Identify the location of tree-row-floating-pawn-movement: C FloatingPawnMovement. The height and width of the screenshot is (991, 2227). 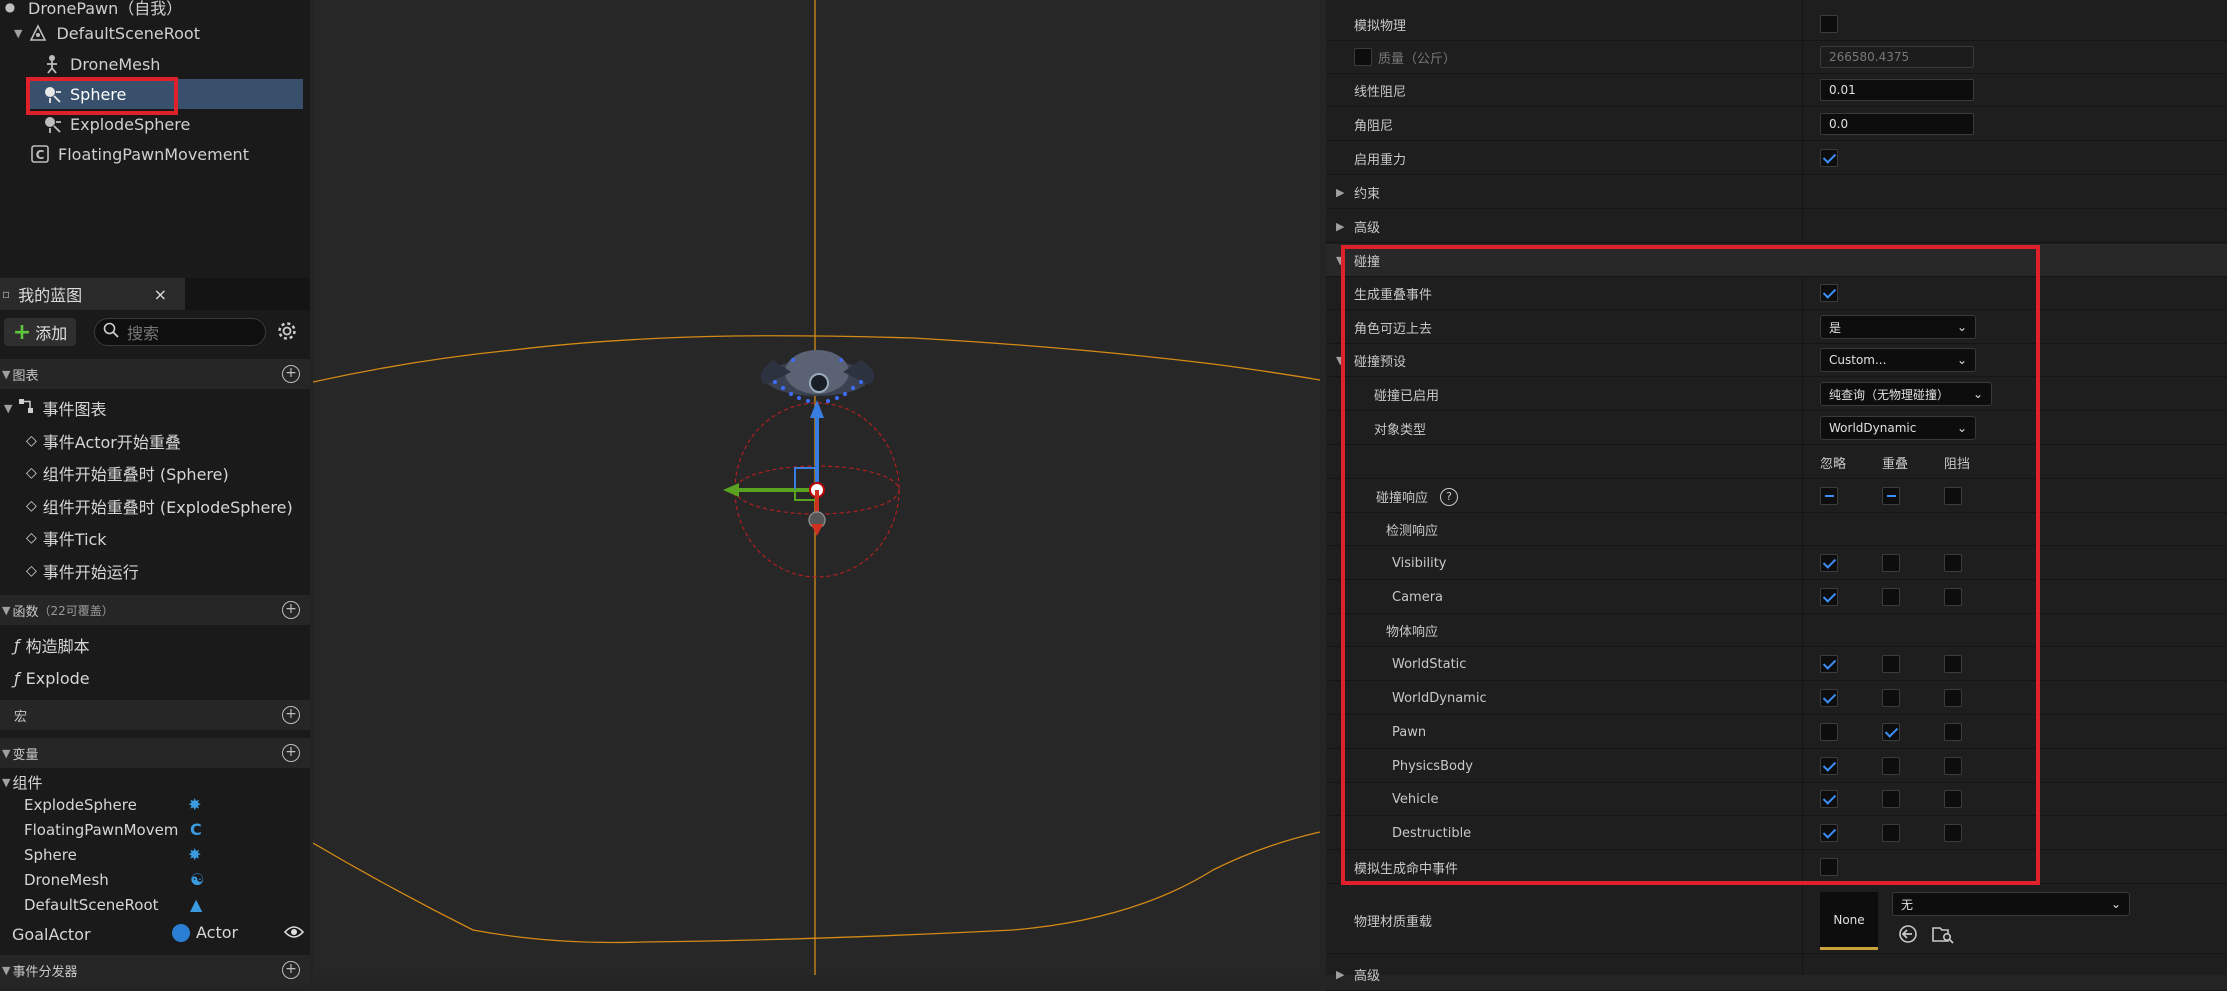
(170, 154).